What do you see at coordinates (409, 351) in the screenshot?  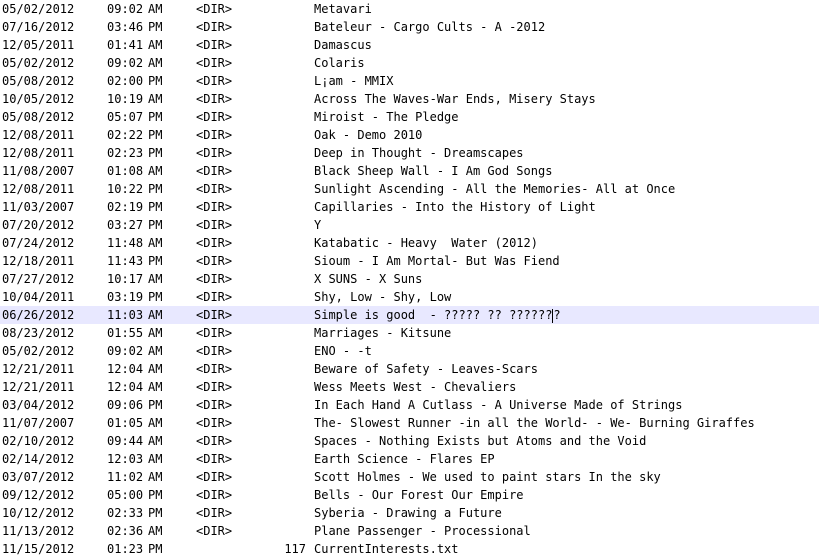 I see `directory-row: 05/02/2012 09:02 AM <DIR> ENO - -t` at bounding box center [409, 351].